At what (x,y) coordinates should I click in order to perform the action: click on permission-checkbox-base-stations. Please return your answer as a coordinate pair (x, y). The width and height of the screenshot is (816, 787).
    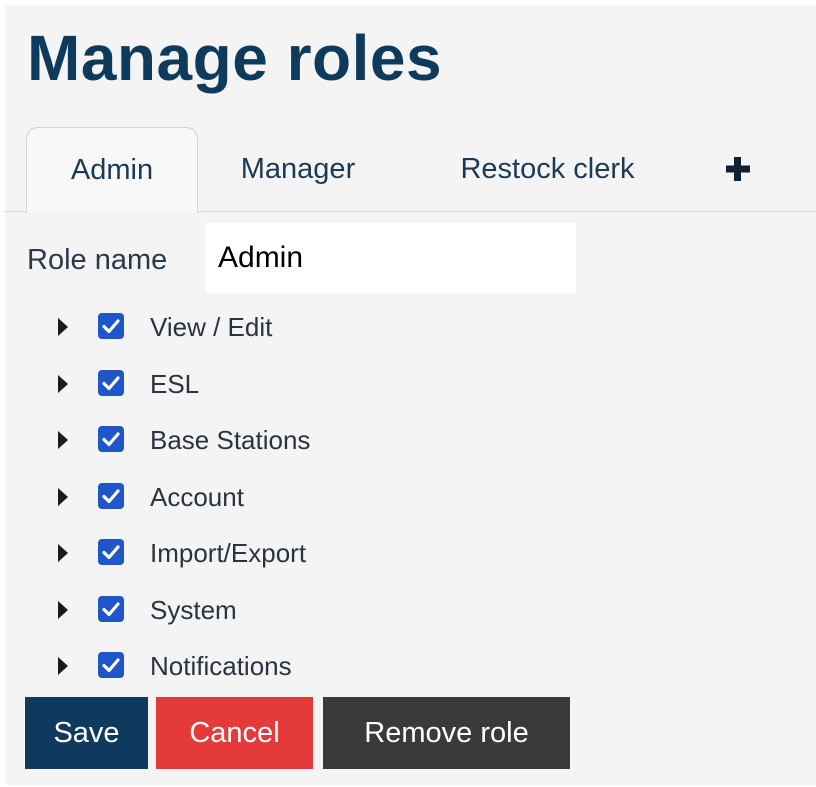
    Looking at the image, I should click on (111, 439).